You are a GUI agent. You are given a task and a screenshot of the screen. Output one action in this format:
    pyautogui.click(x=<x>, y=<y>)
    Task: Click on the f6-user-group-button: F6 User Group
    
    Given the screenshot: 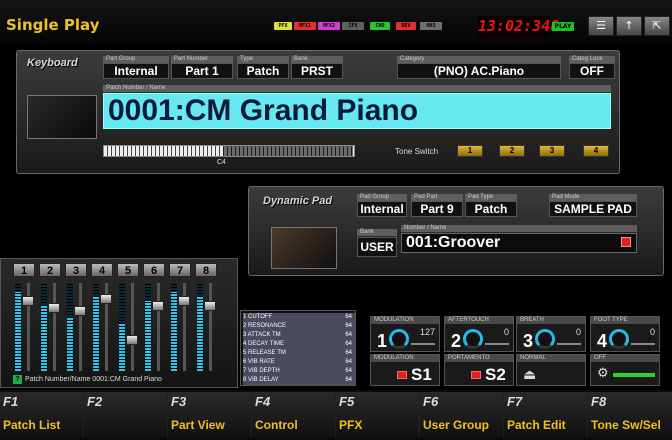 What is the action you would take?
    pyautogui.click(x=462, y=415)
    